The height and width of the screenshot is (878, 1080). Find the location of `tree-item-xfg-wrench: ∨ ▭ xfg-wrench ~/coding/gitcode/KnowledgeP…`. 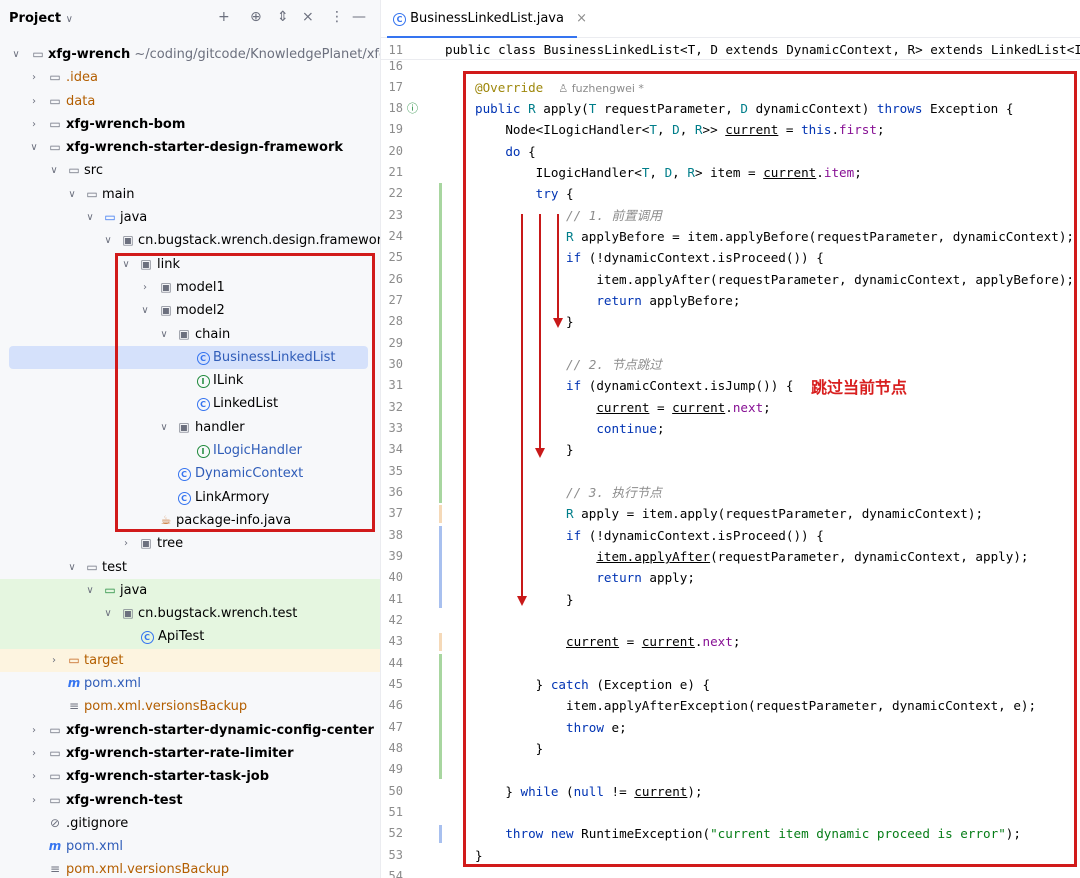

tree-item-xfg-wrench: ∨ ▭ xfg-wrench ~/coding/gitcode/KnowledgeP… is located at coordinates (190, 54).